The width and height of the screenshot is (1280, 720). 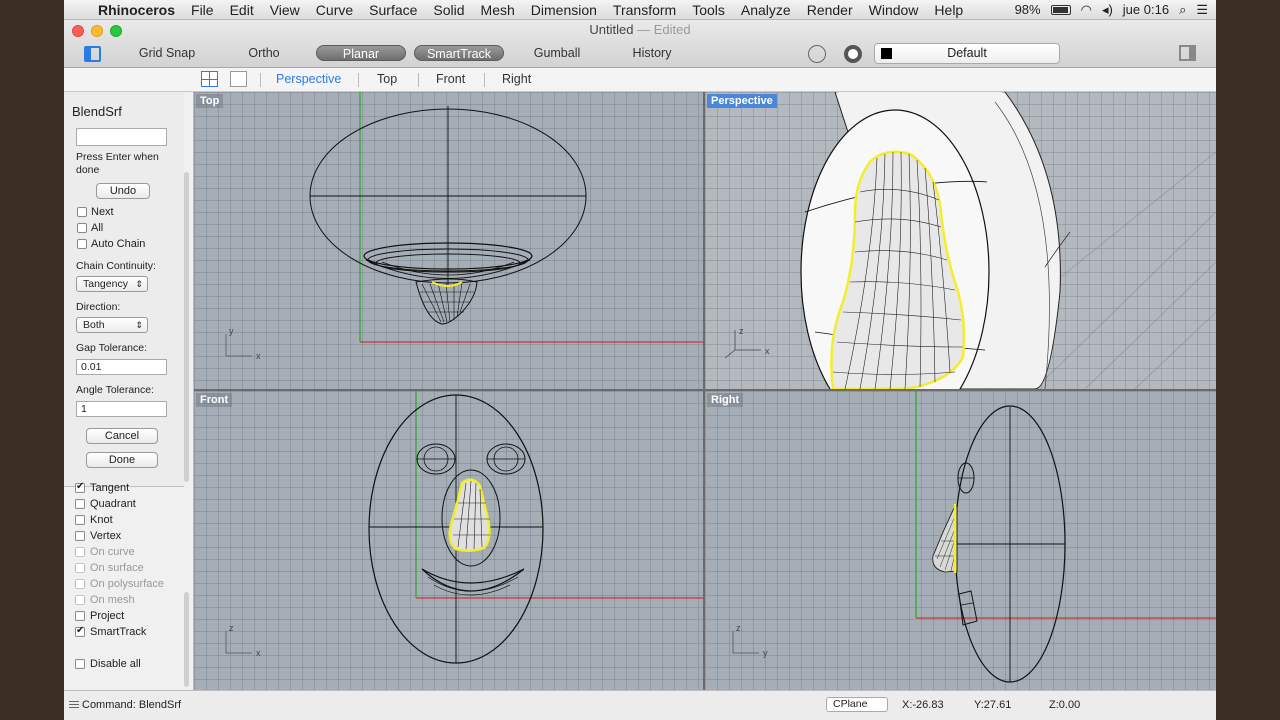 What do you see at coordinates (112, 600) in the screenshot?
I see `osnap-on-mesh-label: On mesh` at bounding box center [112, 600].